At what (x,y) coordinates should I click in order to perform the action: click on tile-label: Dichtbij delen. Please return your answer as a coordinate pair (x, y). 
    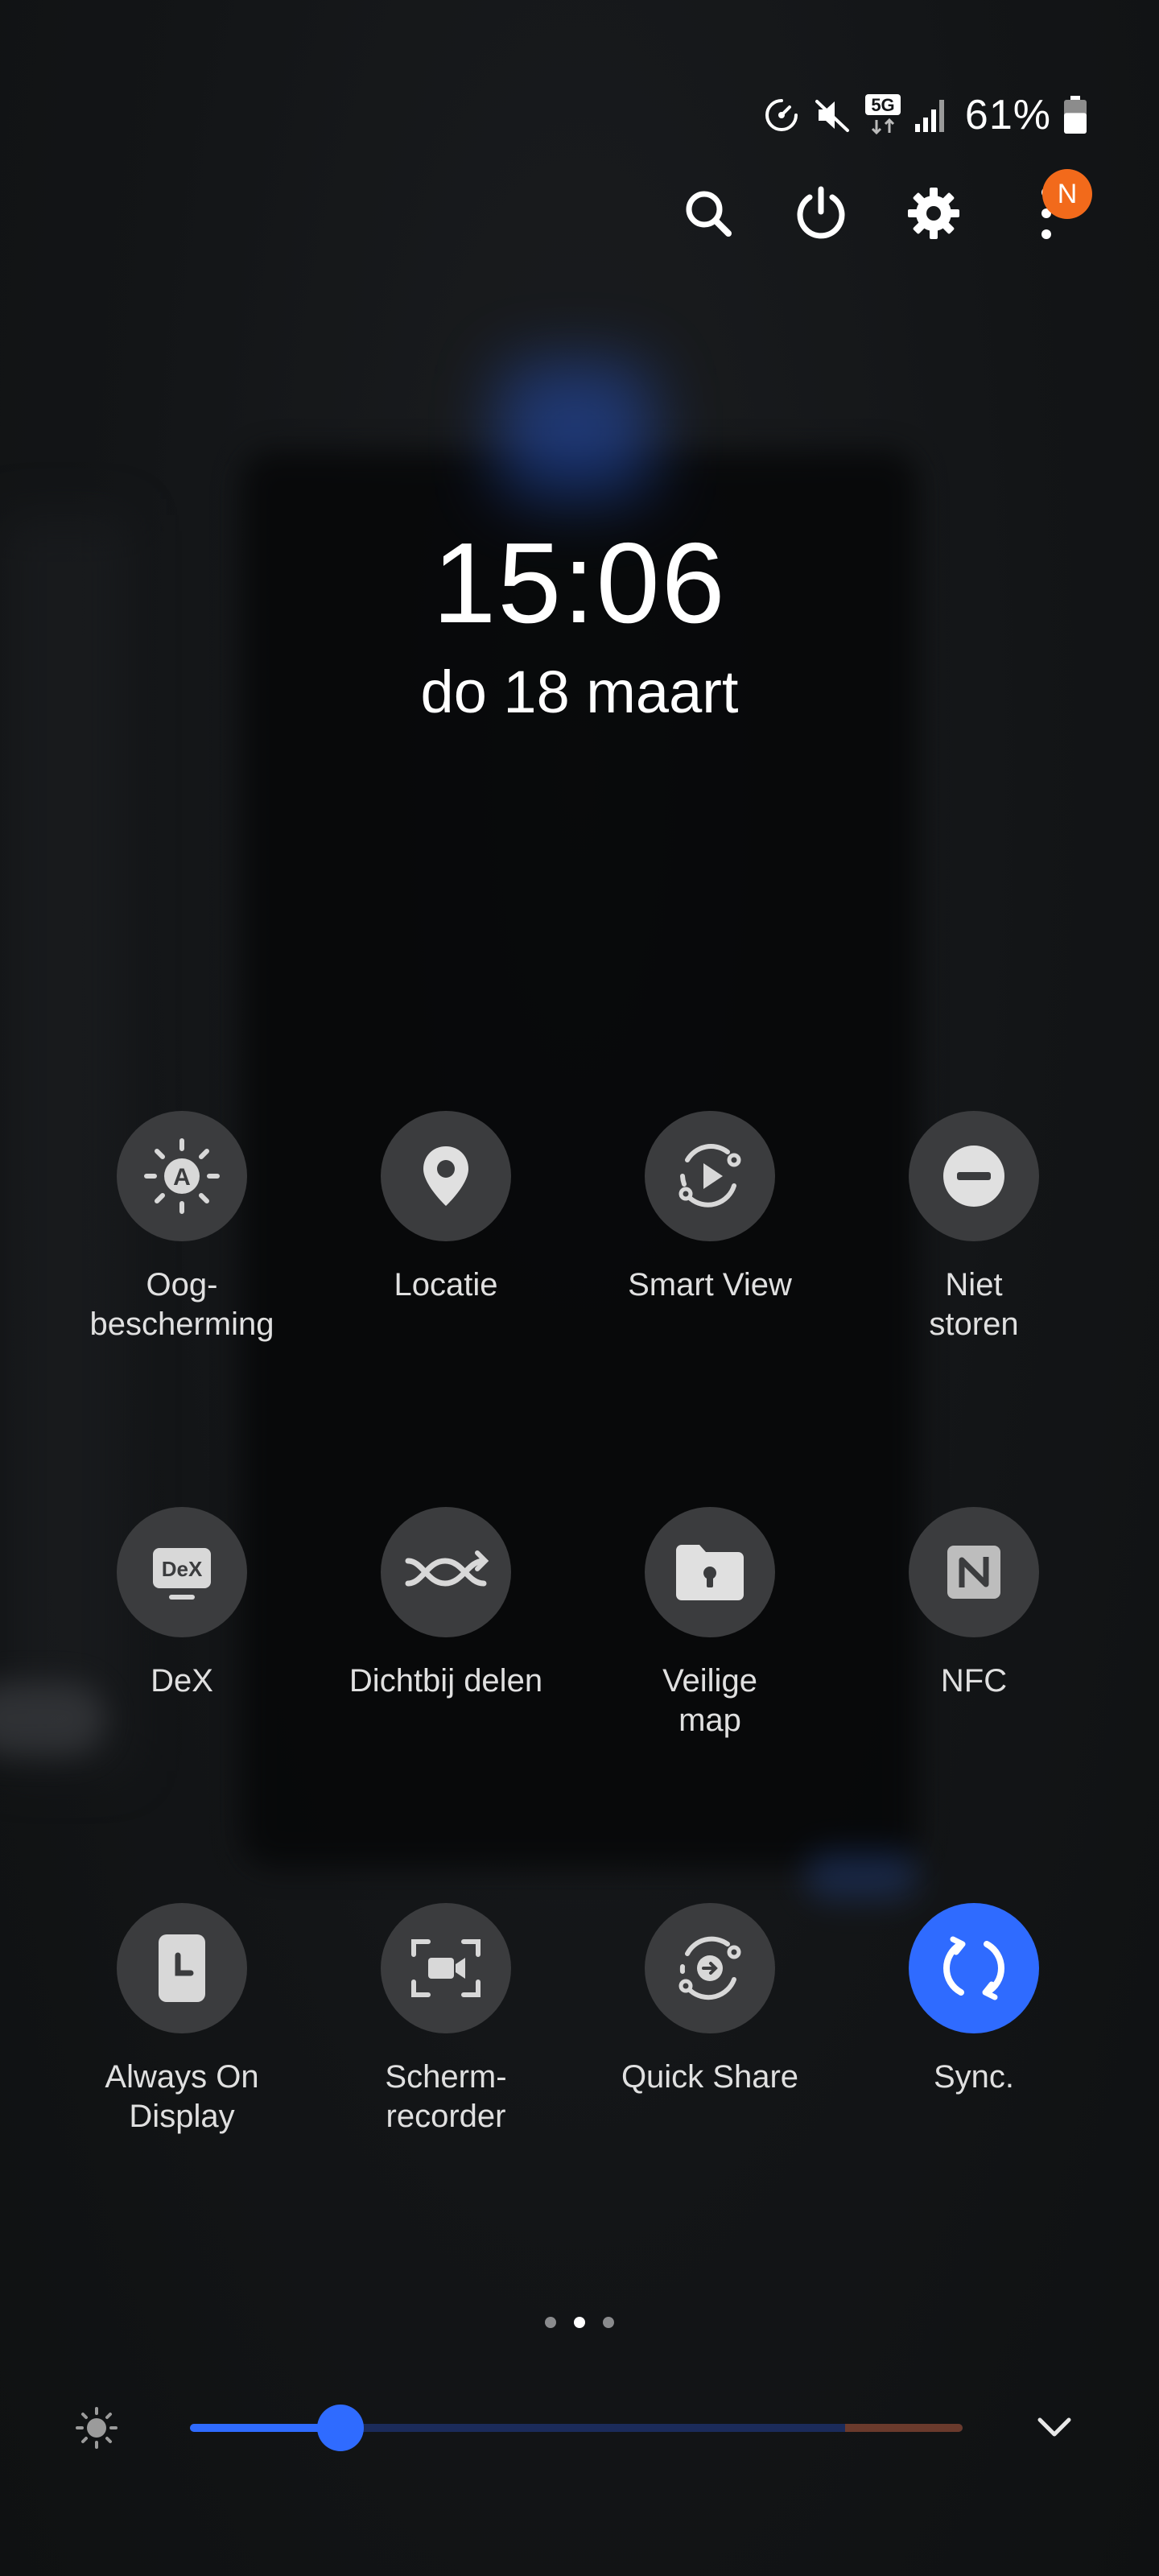
    Looking at the image, I should click on (446, 1681).